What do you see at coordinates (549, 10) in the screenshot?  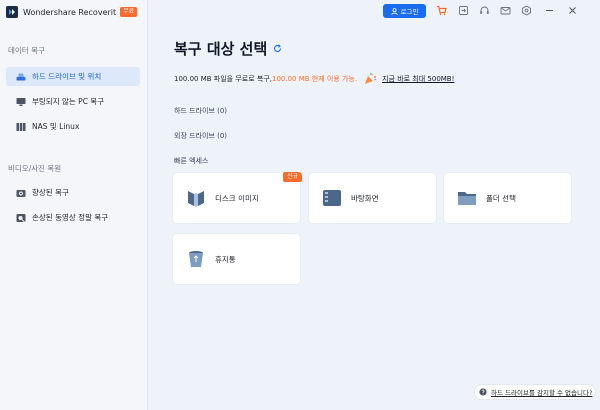 I see `minimize-icon` at bounding box center [549, 10].